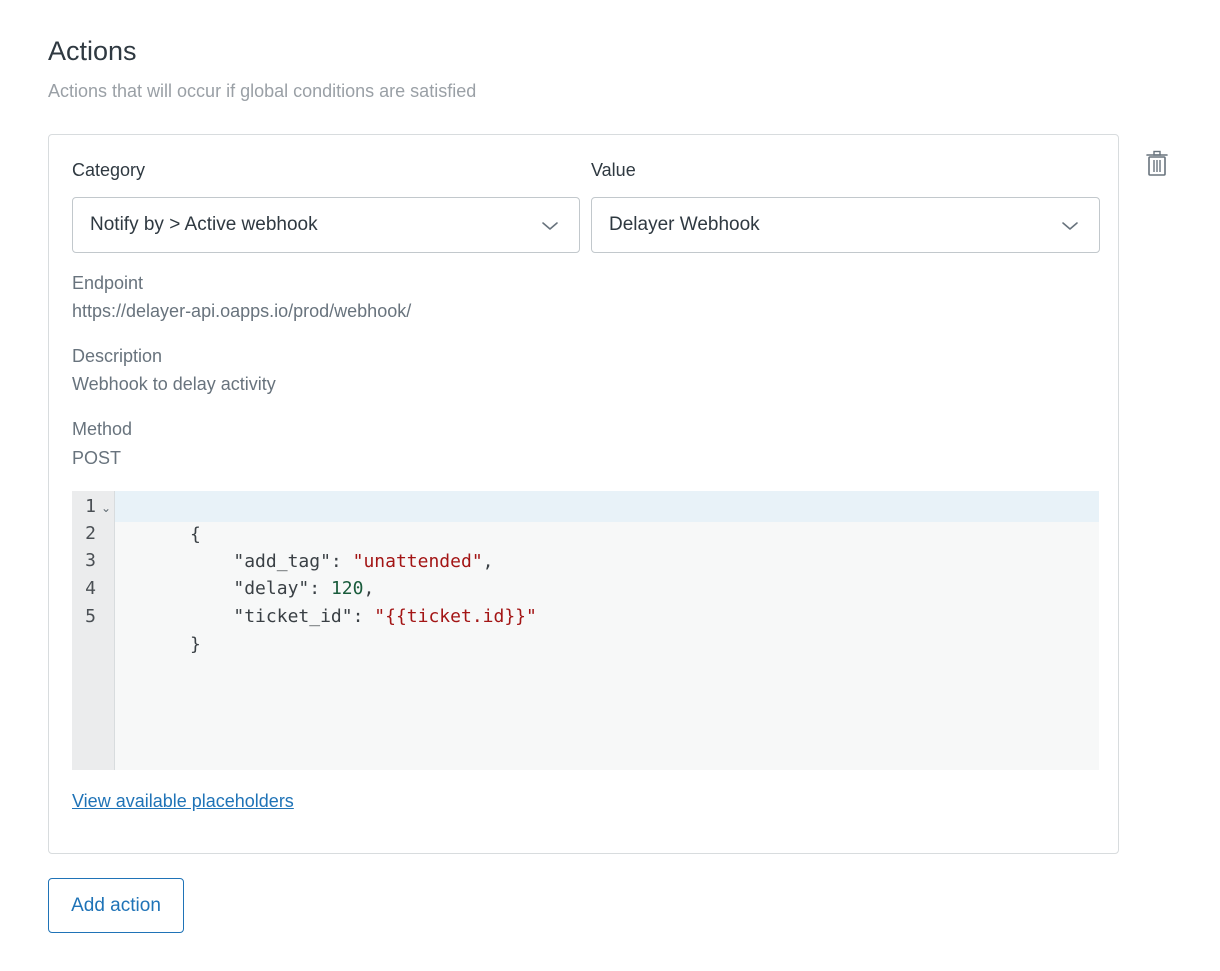 This screenshot has width=1220, height=971. I want to click on trash-icon, so click(1157, 163).